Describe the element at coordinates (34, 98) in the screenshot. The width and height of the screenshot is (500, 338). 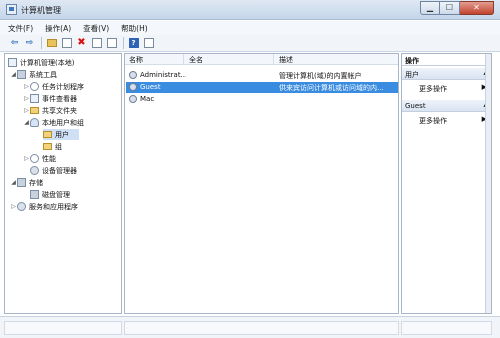
I see `event-log-icon` at that location.